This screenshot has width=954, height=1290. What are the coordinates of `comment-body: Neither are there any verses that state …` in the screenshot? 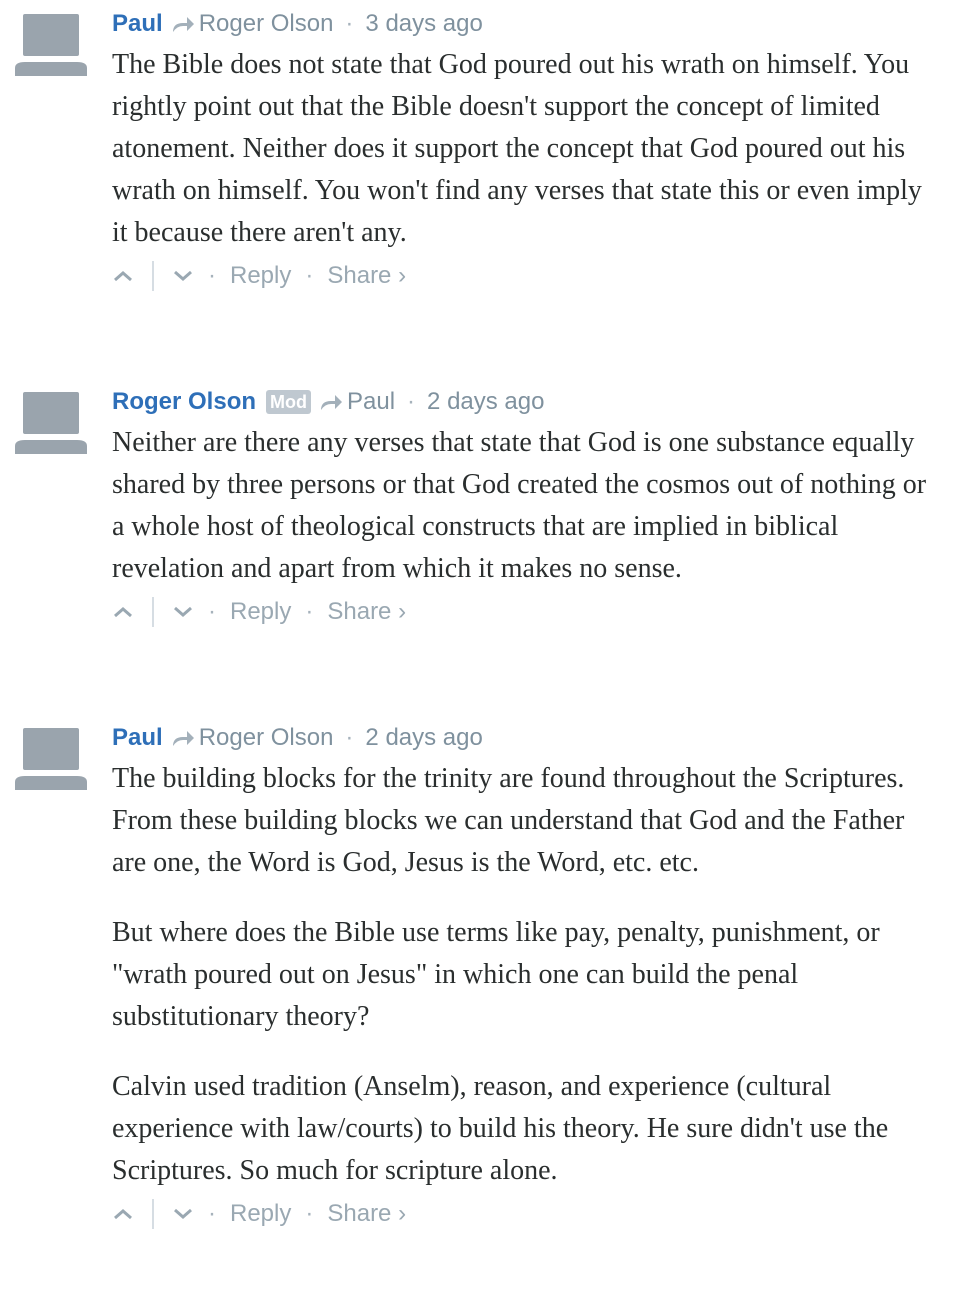 It's located at (522, 506).